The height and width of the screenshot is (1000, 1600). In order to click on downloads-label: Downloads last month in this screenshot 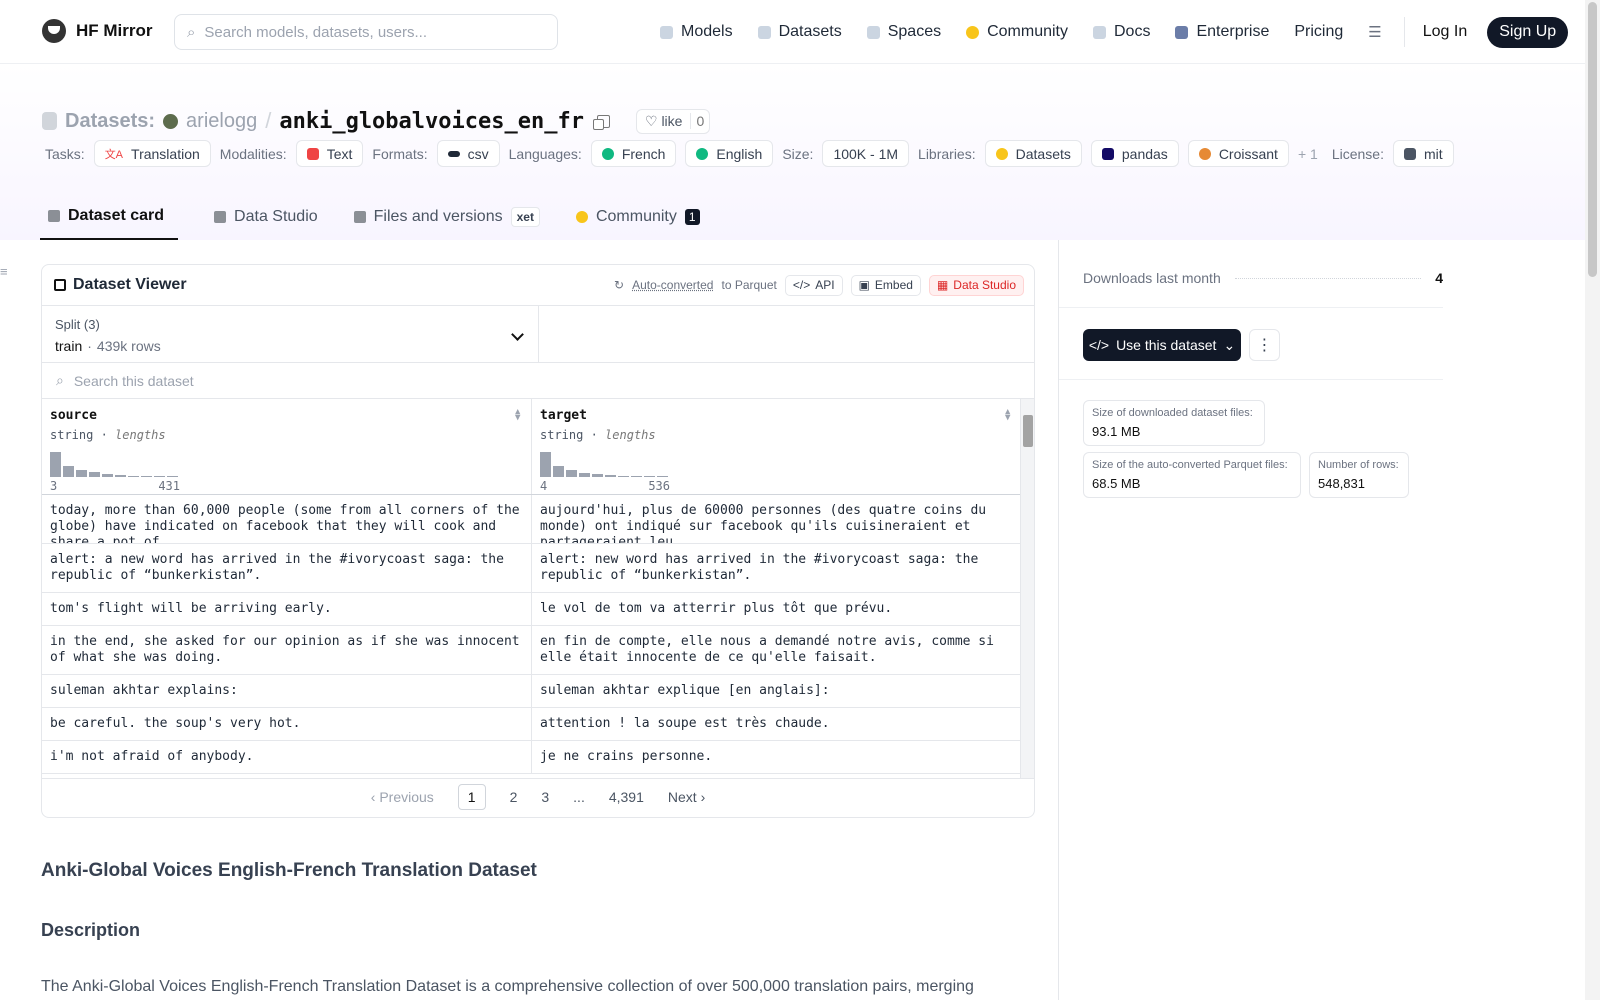, I will do `click(1152, 278)`.